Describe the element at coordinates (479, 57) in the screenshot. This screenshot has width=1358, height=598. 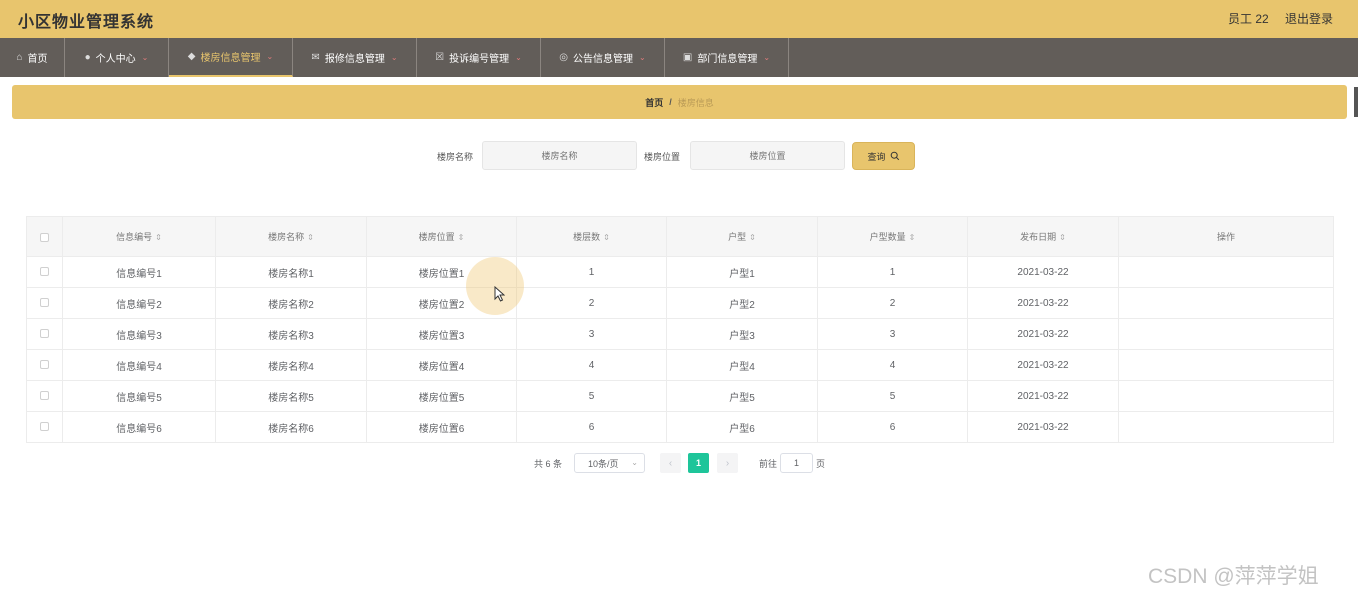
I see `nav-item-complaint: ☒ 投诉编号管理 ⌄` at that location.